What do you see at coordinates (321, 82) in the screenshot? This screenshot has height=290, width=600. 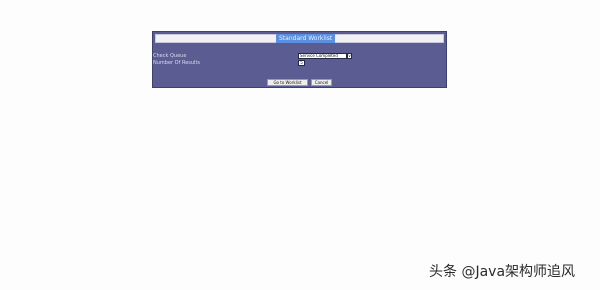 I see `cancel-button: Cancel` at bounding box center [321, 82].